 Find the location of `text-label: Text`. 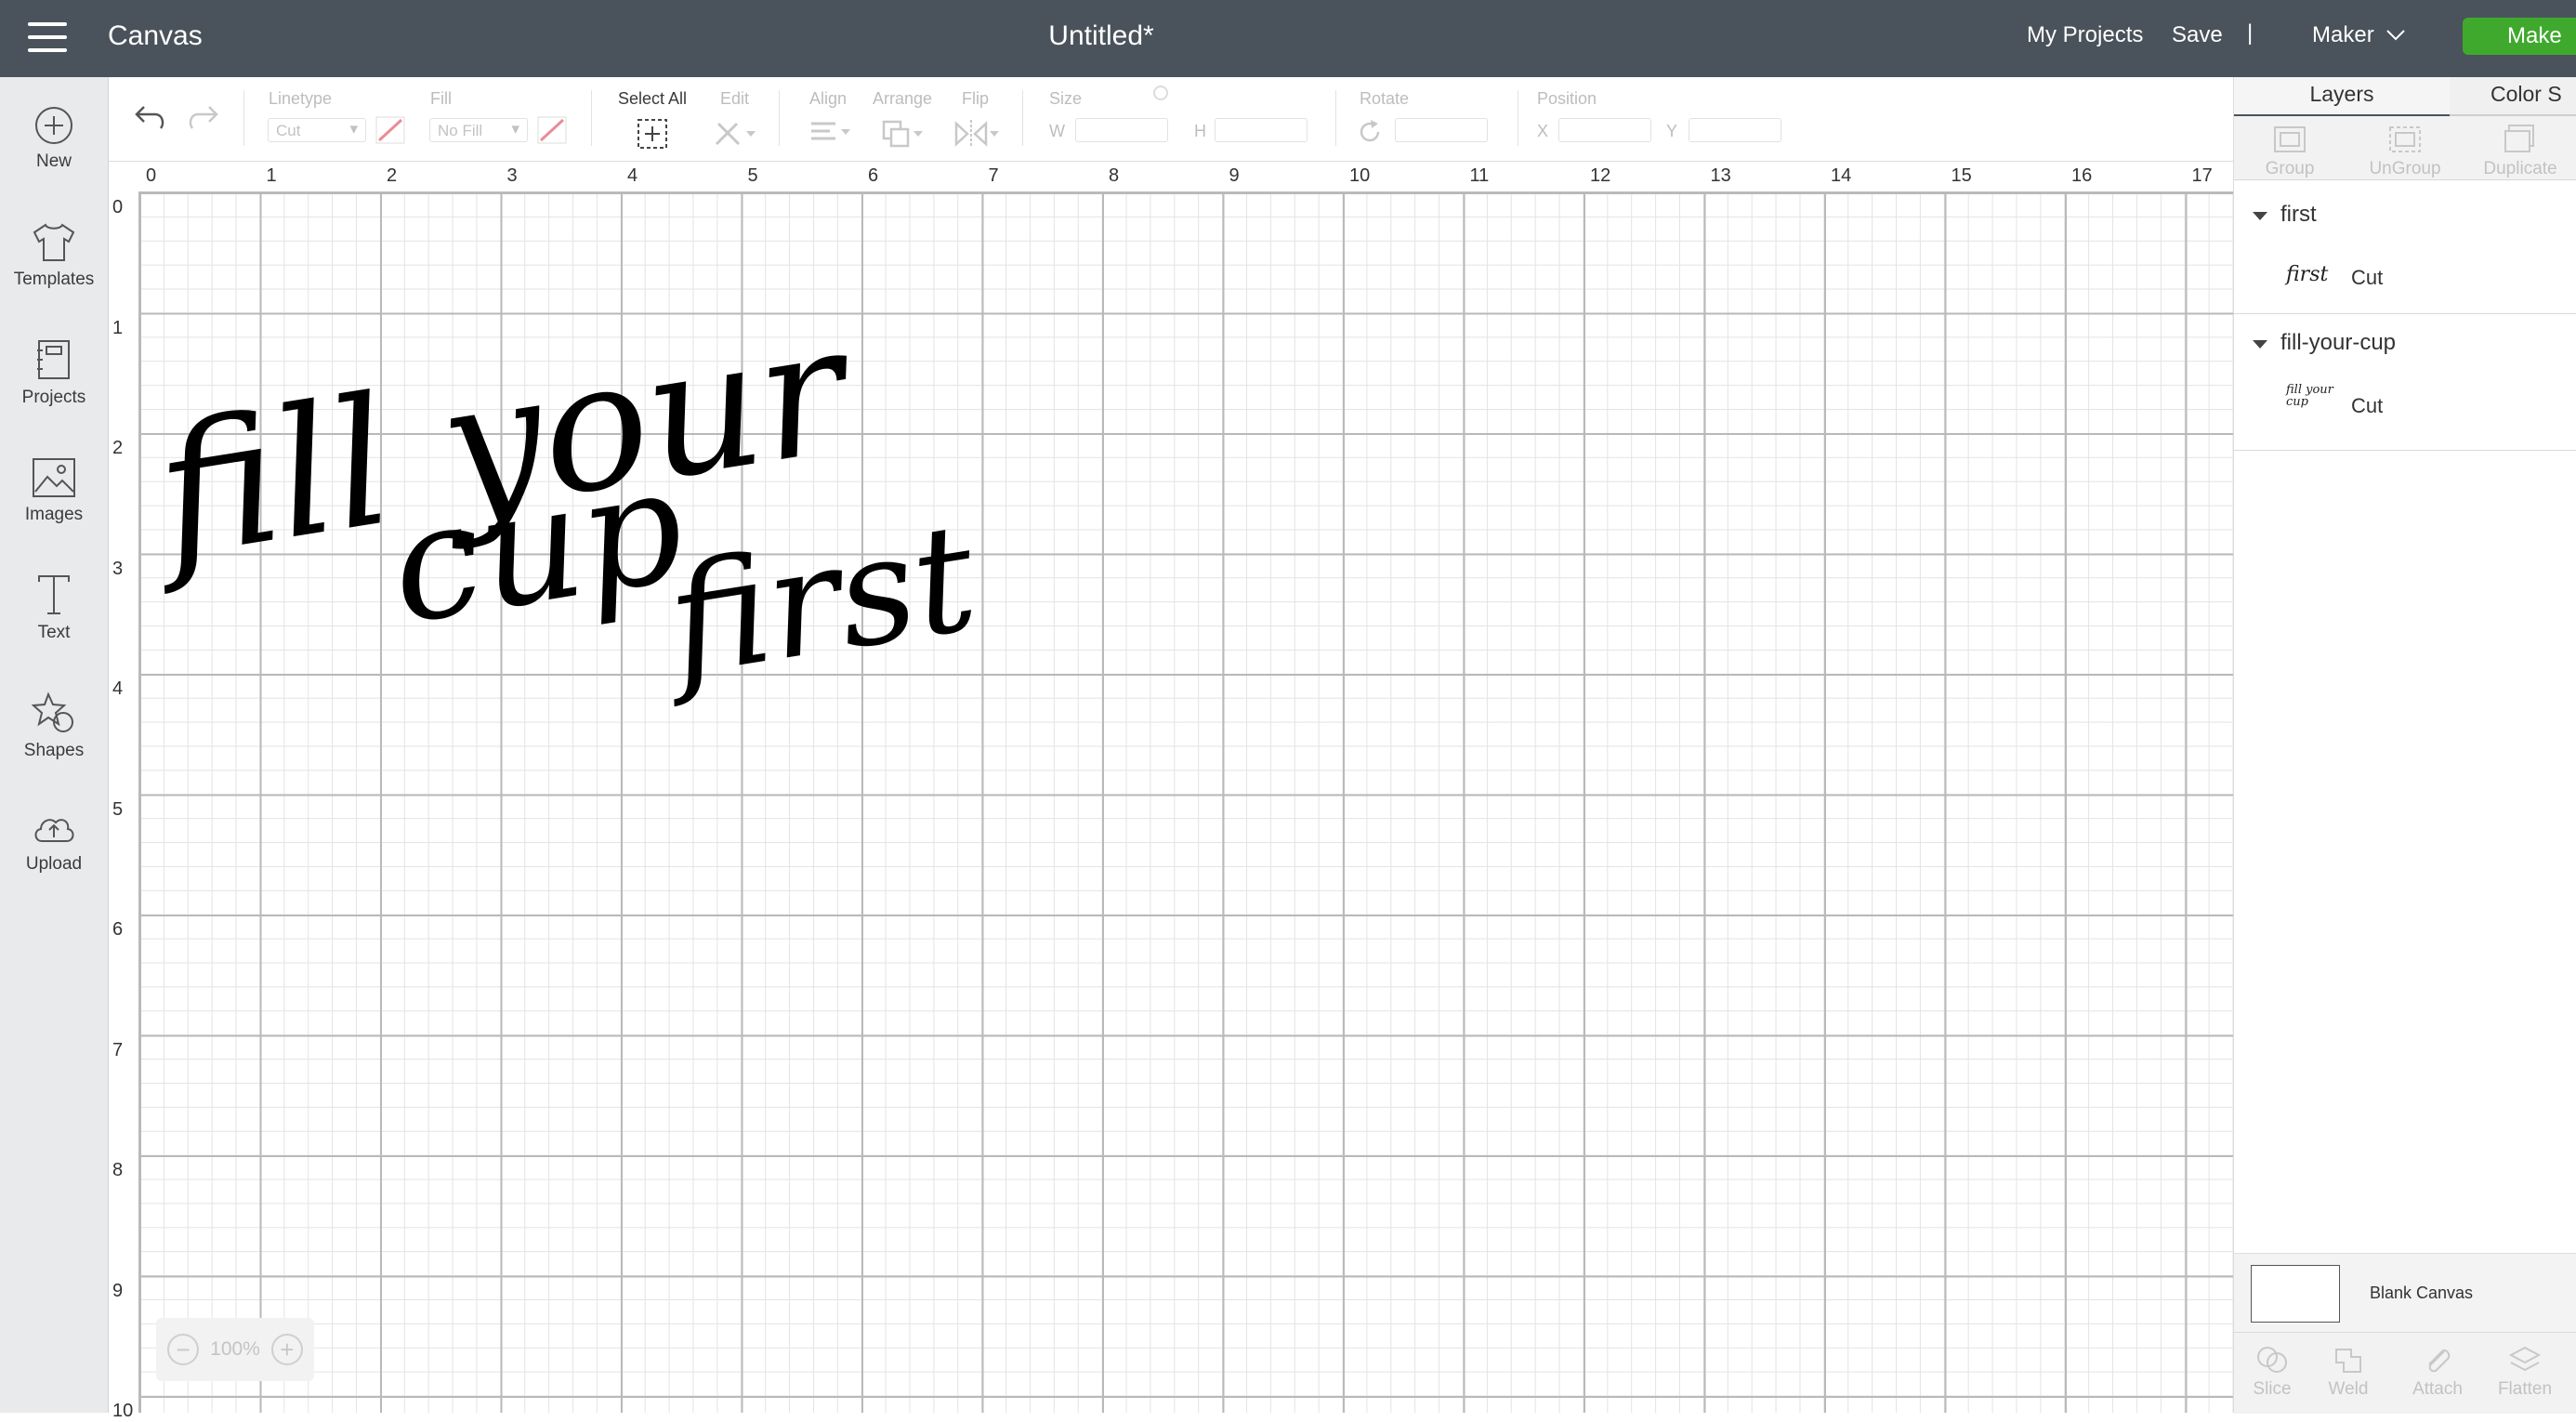

text-label: Text is located at coordinates (54, 632).